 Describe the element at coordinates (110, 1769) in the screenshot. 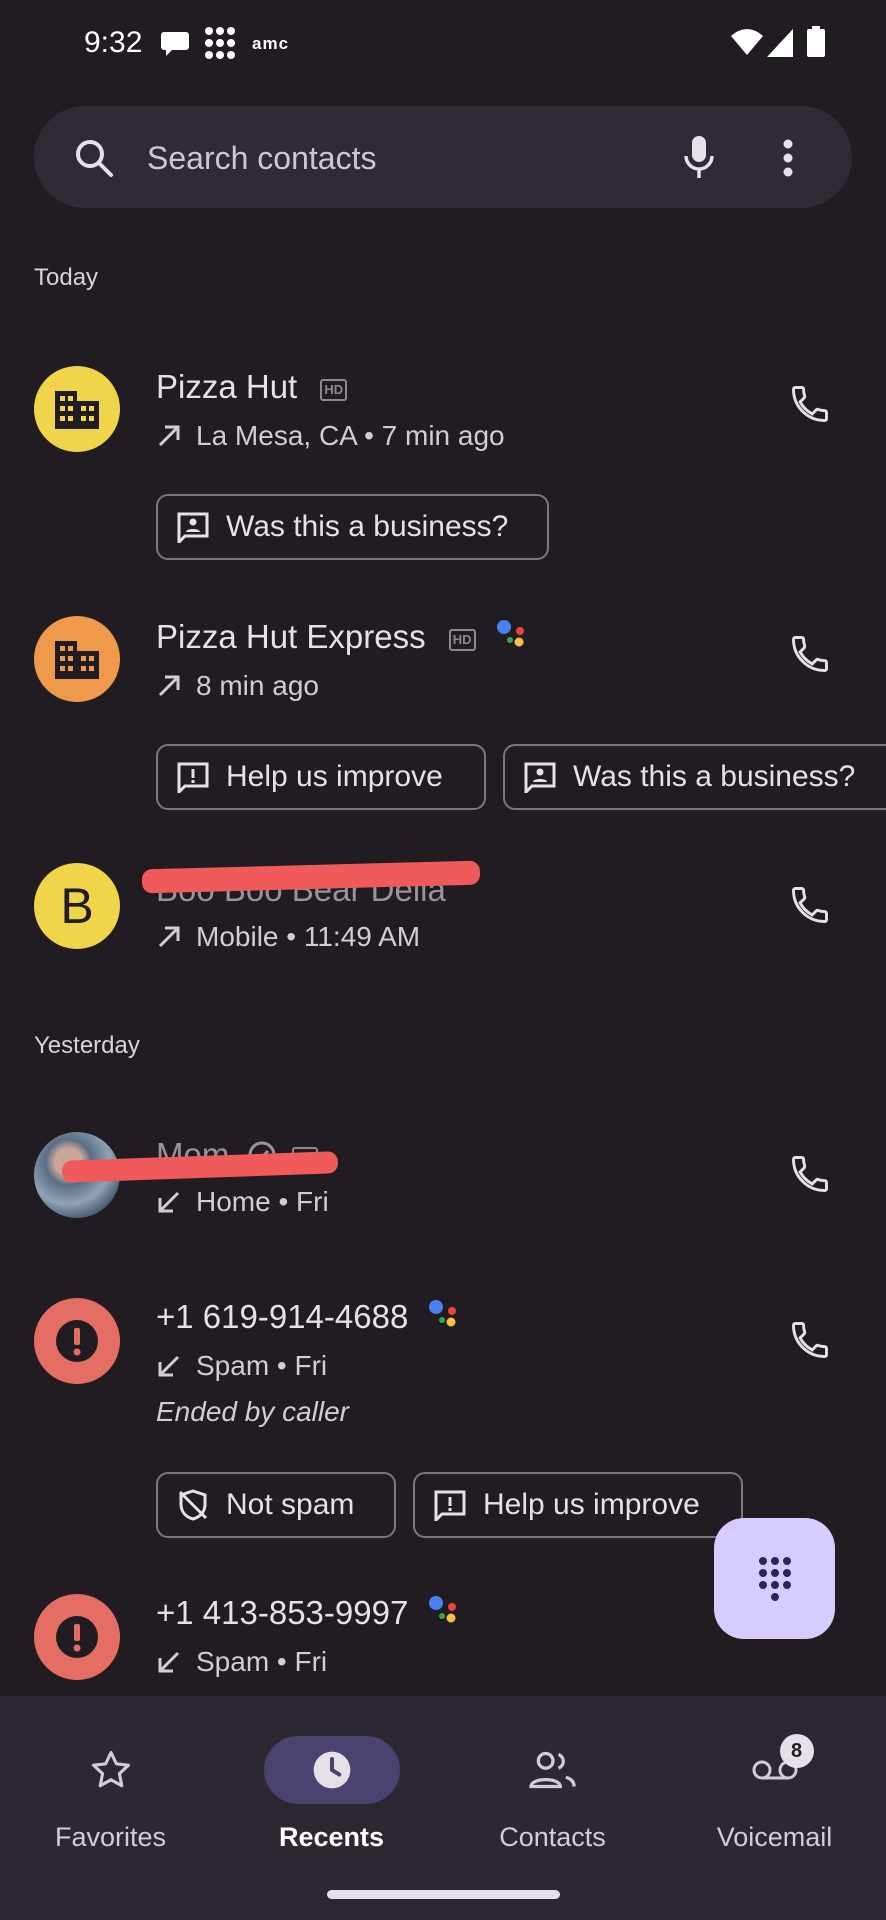

I see `star-icon` at that location.